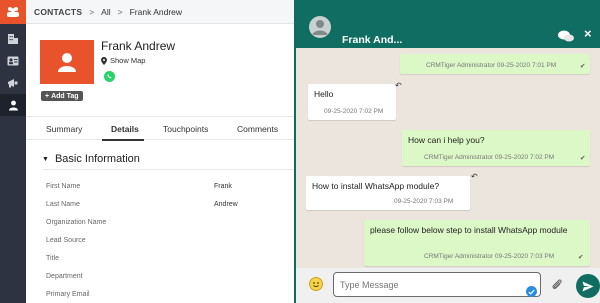 The width and height of the screenshot is (600, 303). What do you see at coordinates (64, 129) in the screenshot?
I see `tab-summary: Summary` at bounding box center [64, 129].